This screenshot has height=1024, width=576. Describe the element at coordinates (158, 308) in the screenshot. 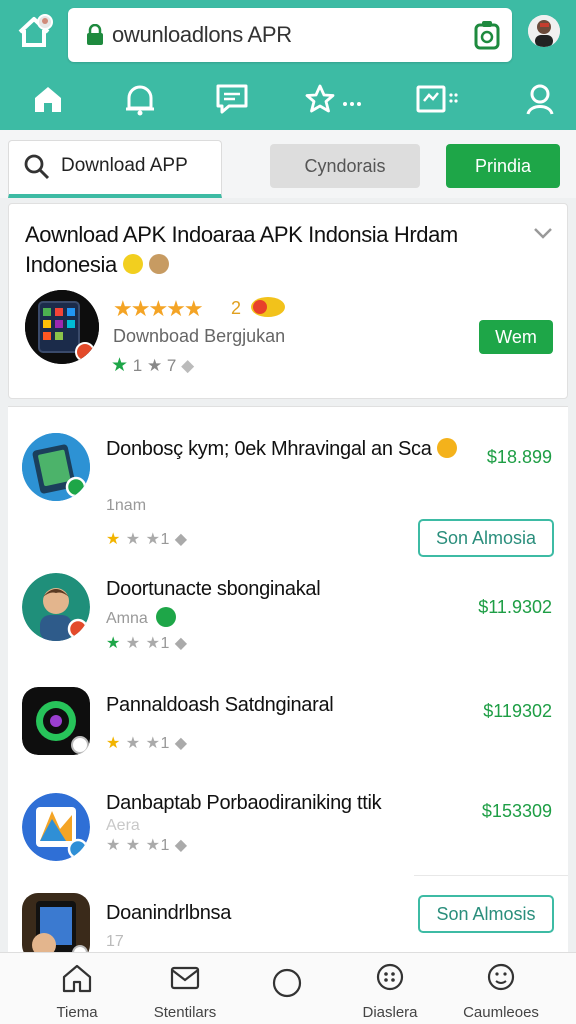

I see `featured-star-rating: ★★★★★` at that location.